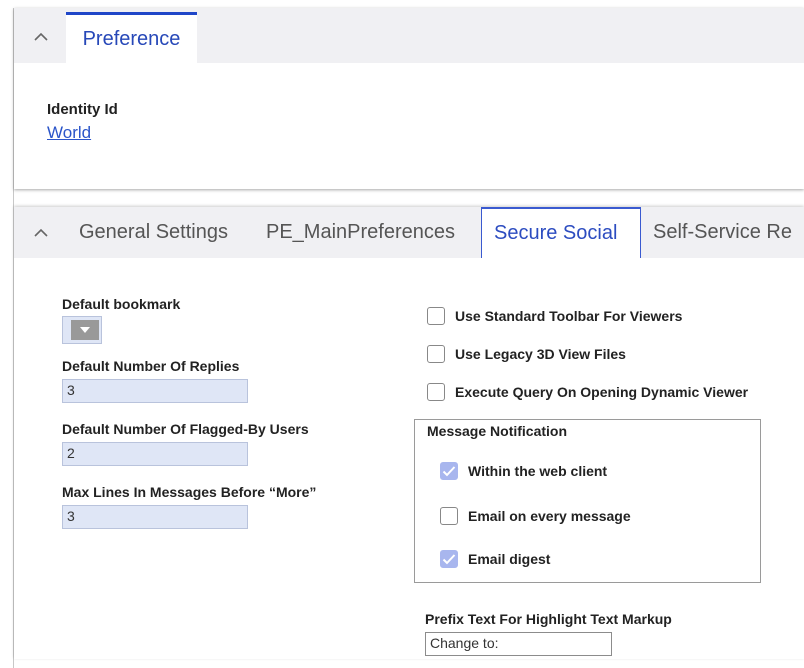  I want to click on email-digest-label: Email digest, so click(509, 559).